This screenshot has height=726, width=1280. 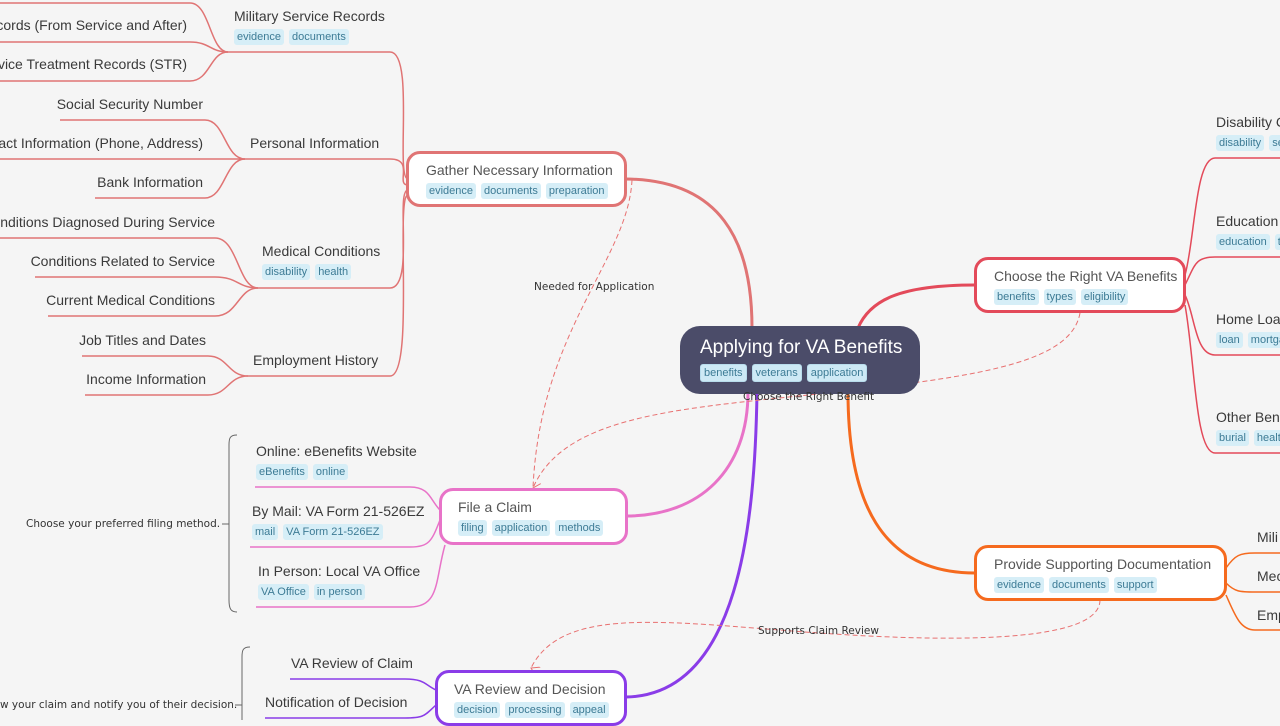 I want to click on node-title: Disability C, so click(x=1248, y=122).